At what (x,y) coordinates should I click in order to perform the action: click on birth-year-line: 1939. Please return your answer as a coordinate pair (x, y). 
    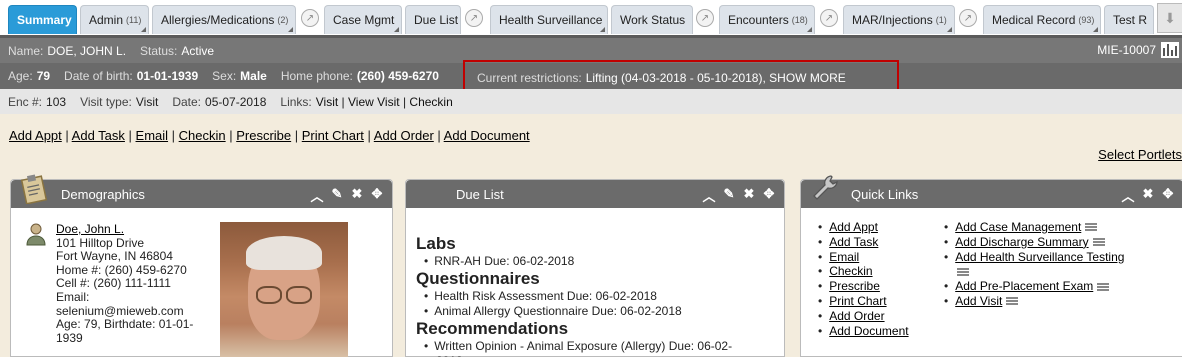
    Looking at the image, I should click on (69, 337).